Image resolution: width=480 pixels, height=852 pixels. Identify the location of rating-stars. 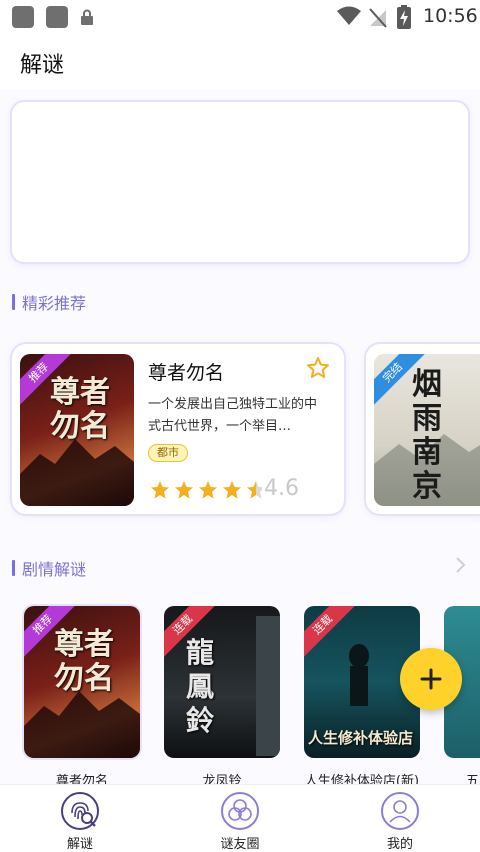
(206, 490).